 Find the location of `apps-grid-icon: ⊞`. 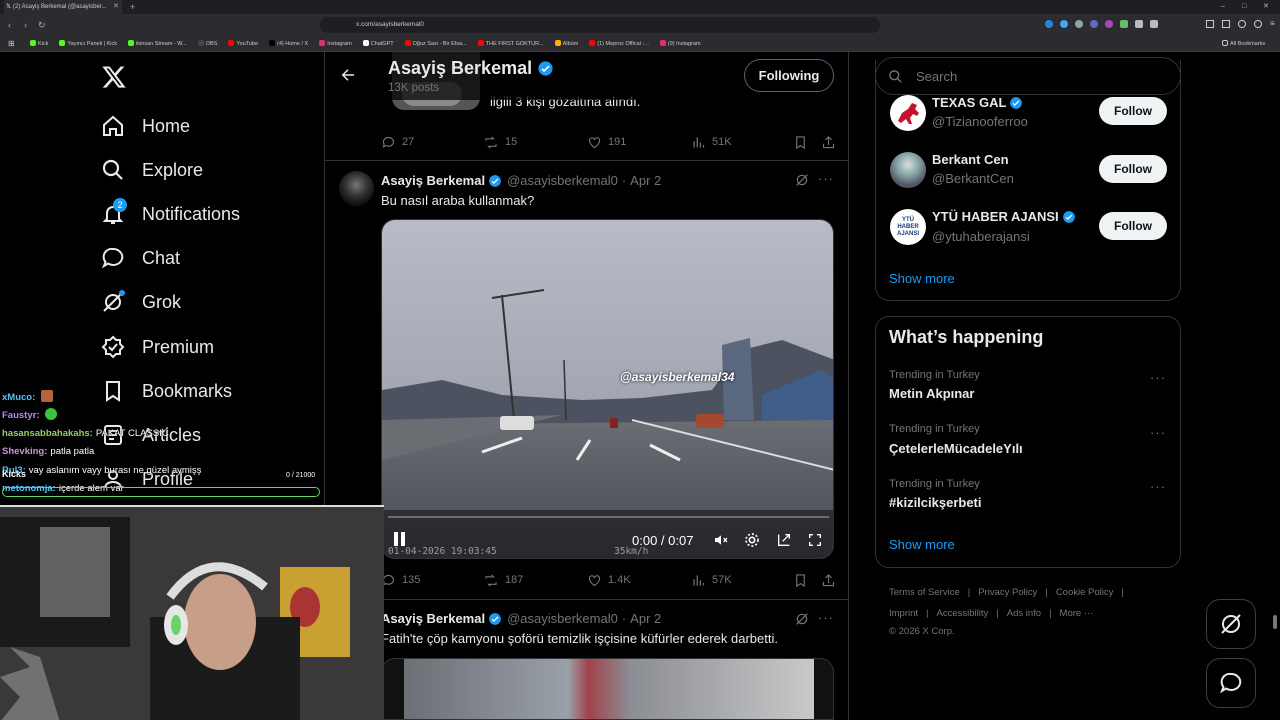

apps-grid-icon: ⊞ is located at coordinates (11, 44).